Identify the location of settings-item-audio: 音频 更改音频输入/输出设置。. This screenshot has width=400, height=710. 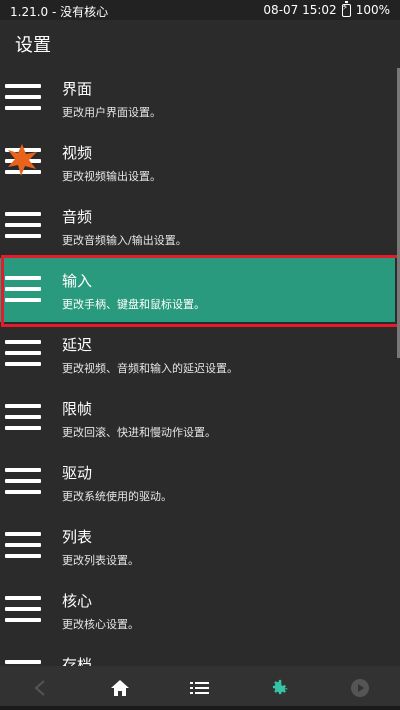
(197, 226).